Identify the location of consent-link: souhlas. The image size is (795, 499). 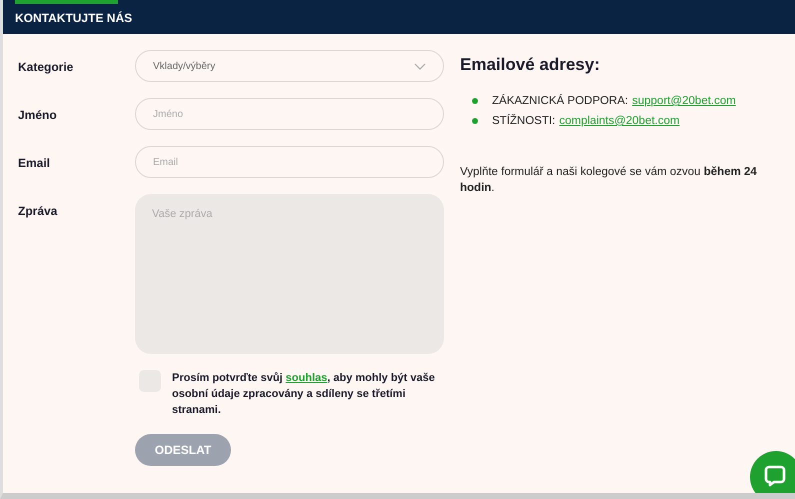
(307, 378).